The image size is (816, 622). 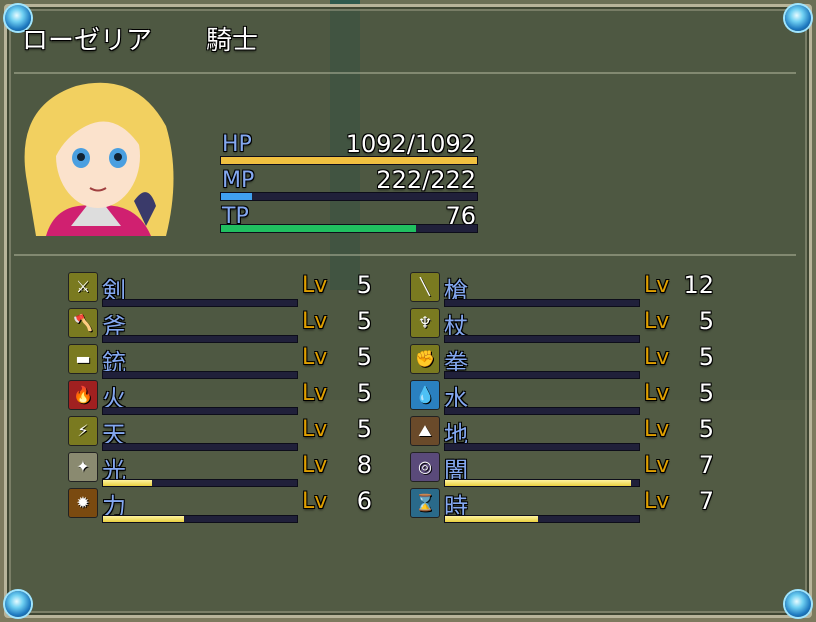 I want to click on hp-gauge-fill, so click(x=349, y=160).